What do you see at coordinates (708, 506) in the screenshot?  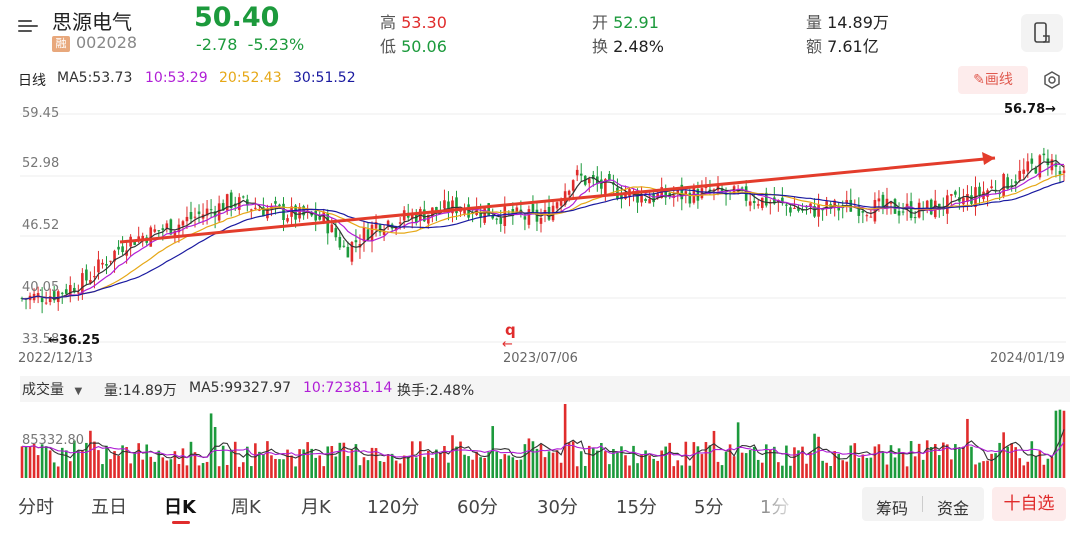 I see `tab-5min: 5分` at bounding box center [708, 506].